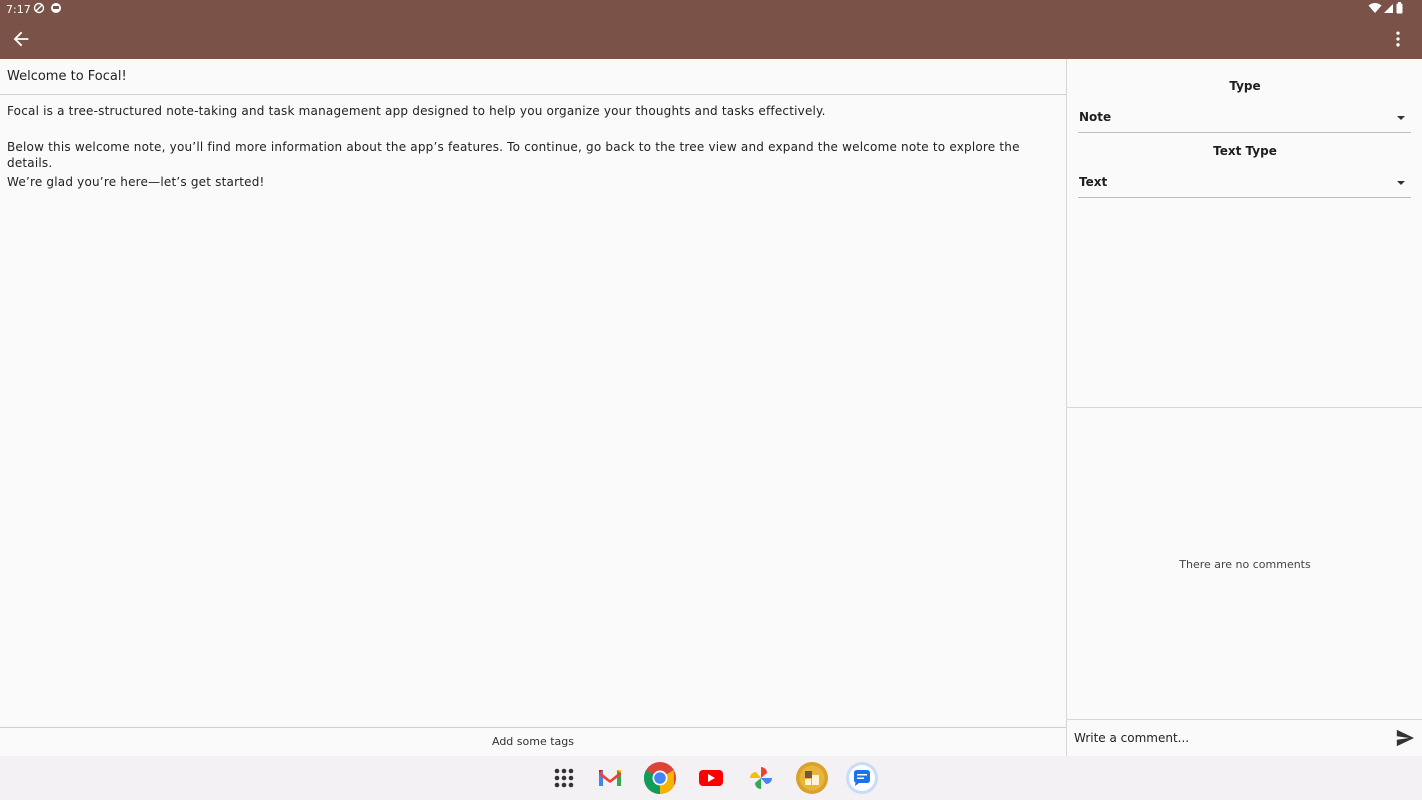  Describe the element at coordinates (1405, 738) in the screenshot. I see `send-icon` at that location.